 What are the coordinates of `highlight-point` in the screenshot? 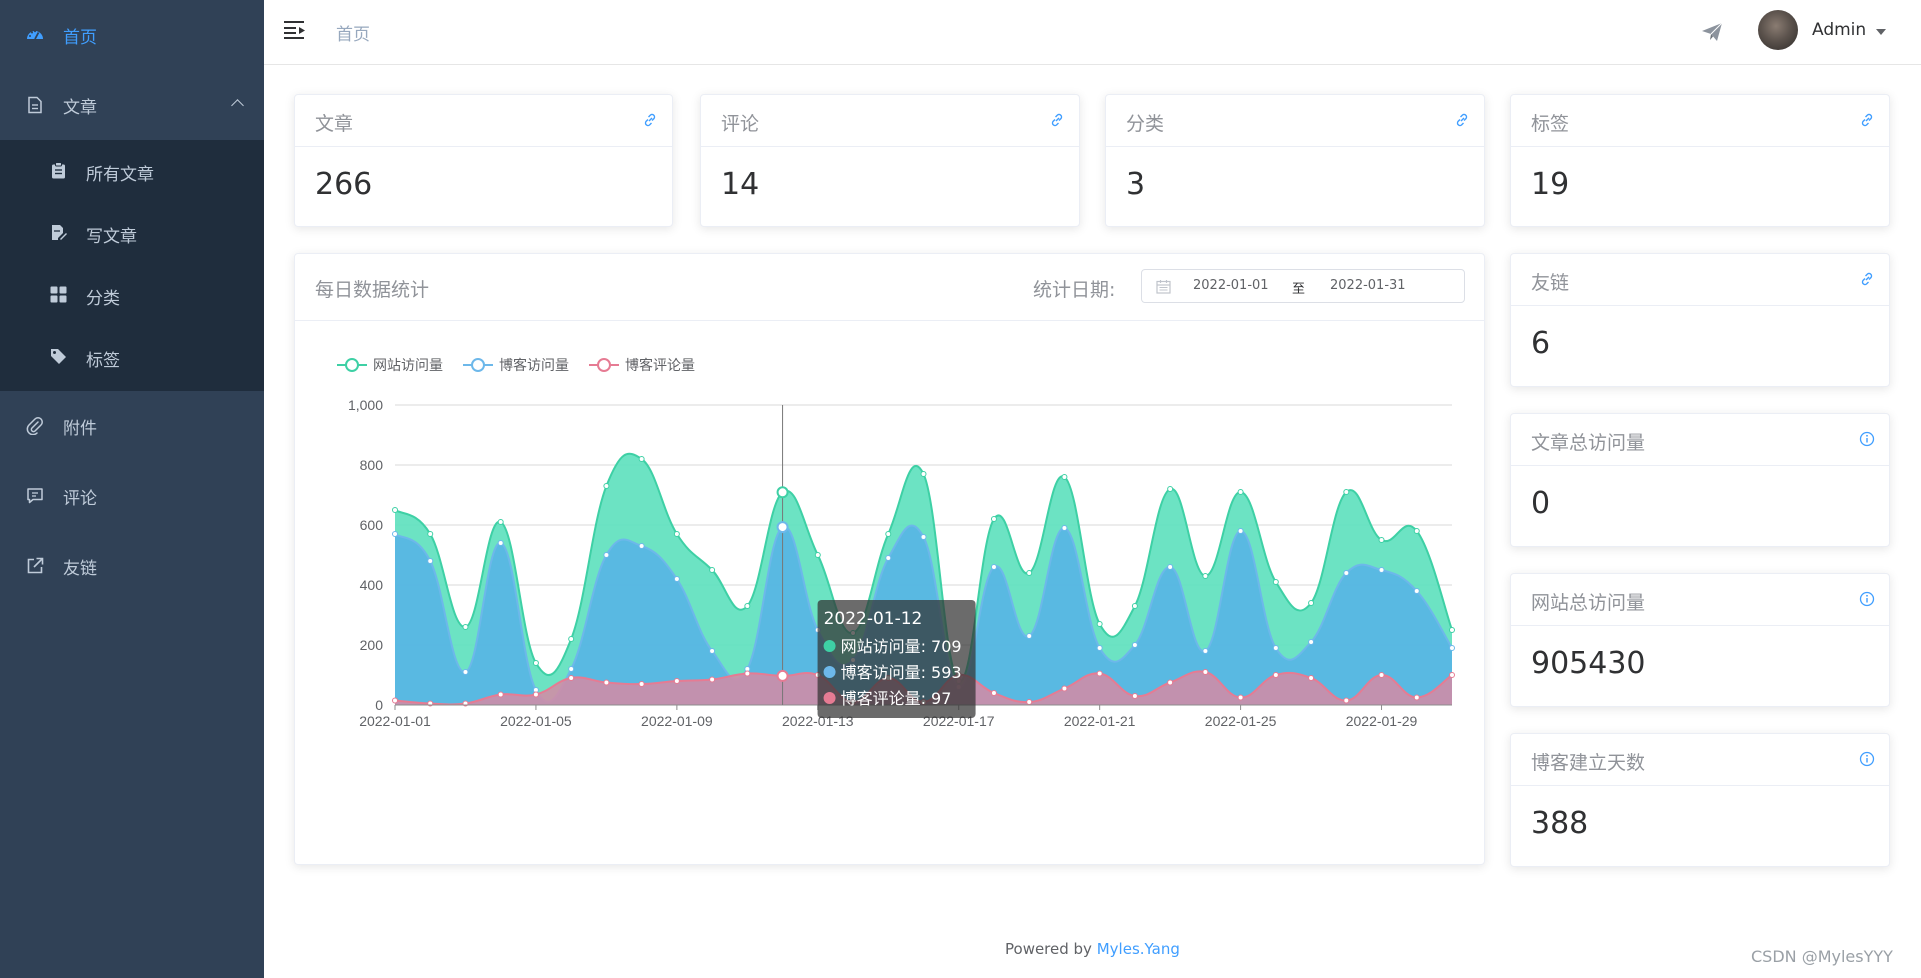 It's located at (782, 675).